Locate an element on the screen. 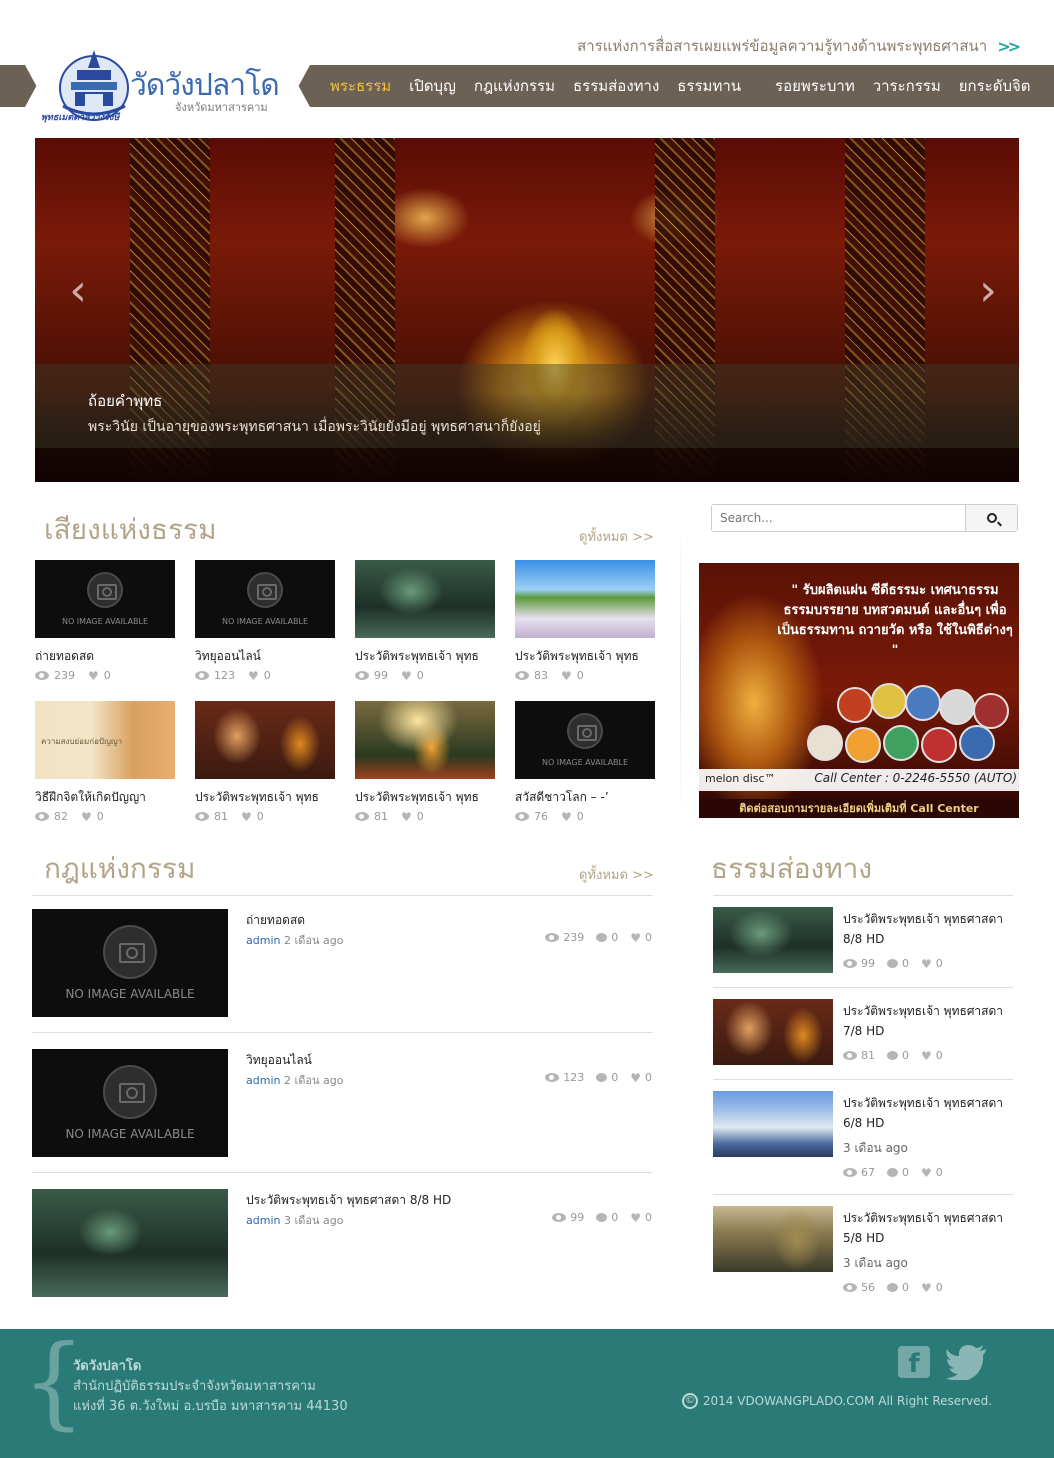  view-count: 82 is located at coordinates (61, 816).